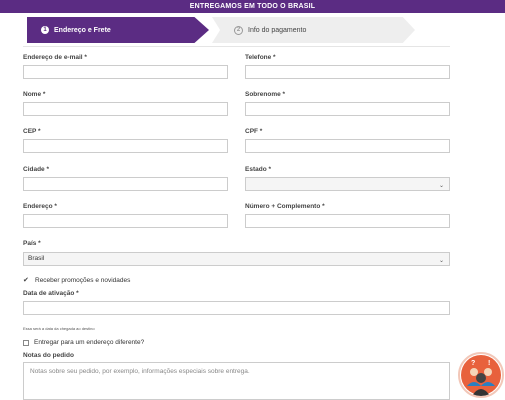 This screenshot has height=400, width=505. What do you see at coordinates (347, 72) in the screenshot?
I see `phone-field` at bounding box center [347, 72].